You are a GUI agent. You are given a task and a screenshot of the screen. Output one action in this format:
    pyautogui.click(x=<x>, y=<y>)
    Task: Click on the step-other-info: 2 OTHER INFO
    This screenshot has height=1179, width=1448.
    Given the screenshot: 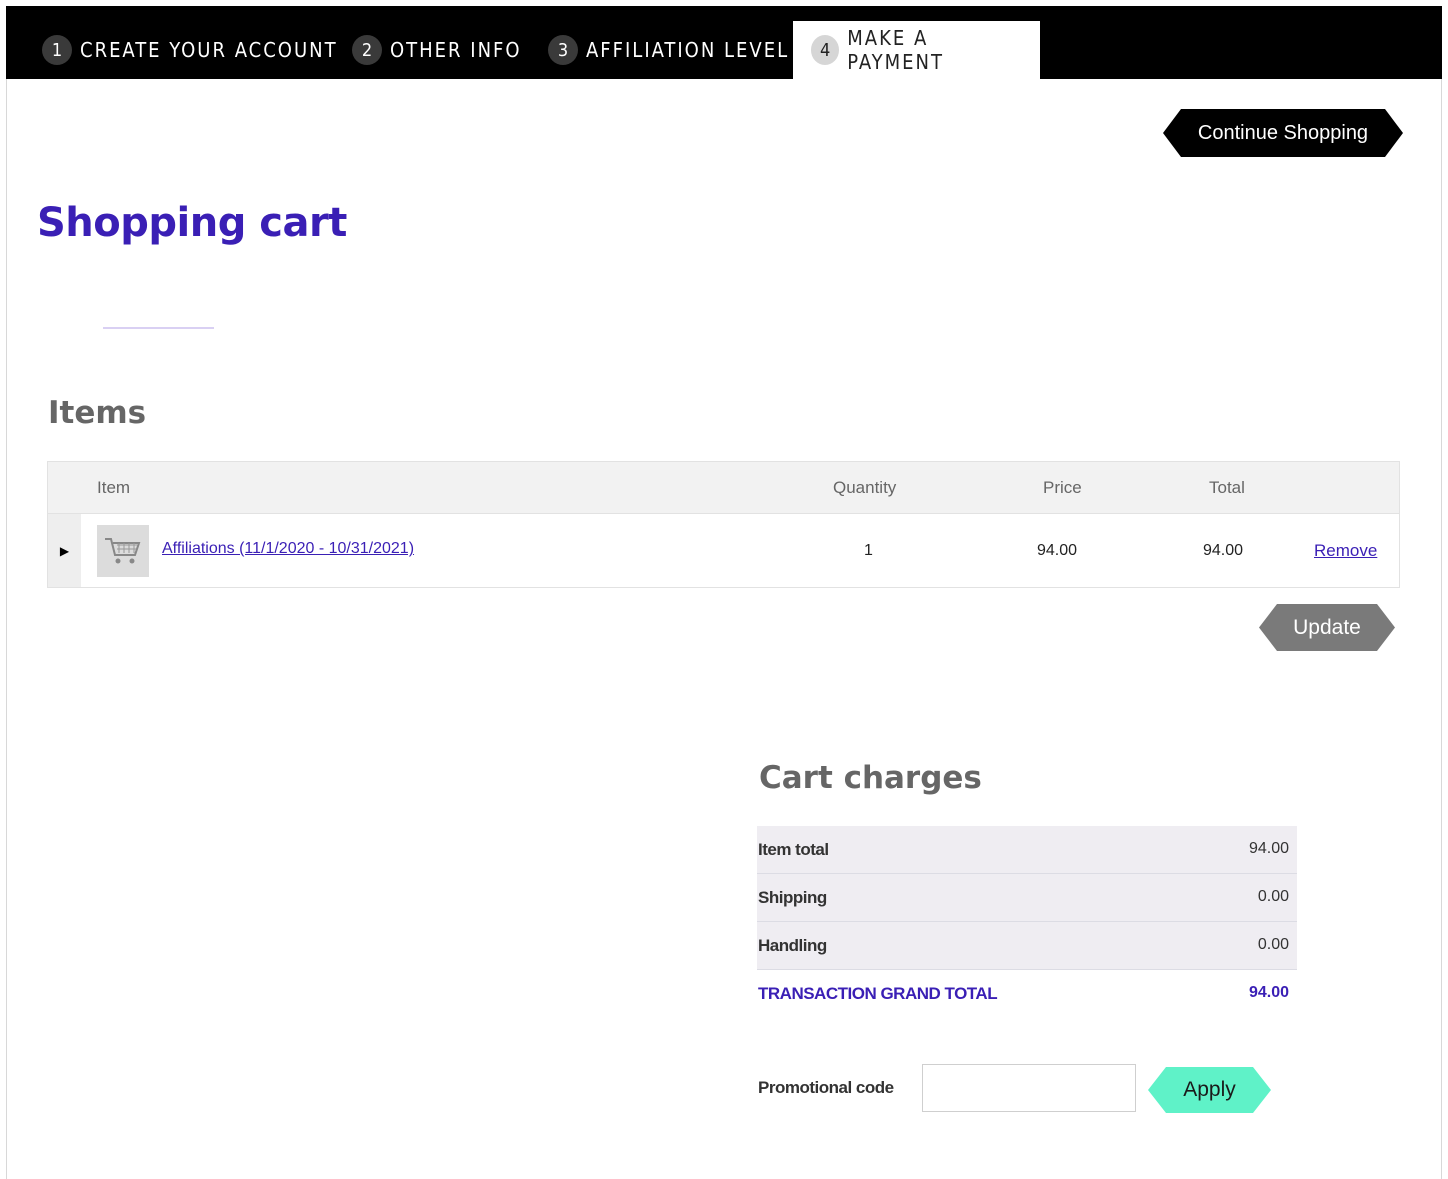 What is the action you would take?
    pyautogui.click(x=437, y=50)
    